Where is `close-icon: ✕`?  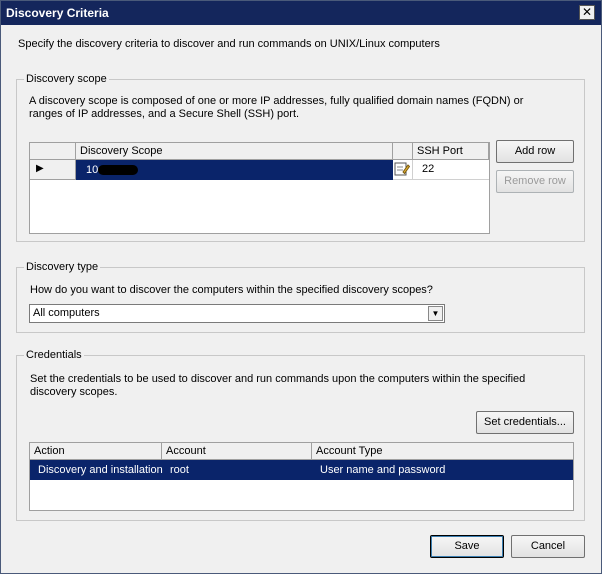
close-icon: ✕ is located at coordinates (587, 12).